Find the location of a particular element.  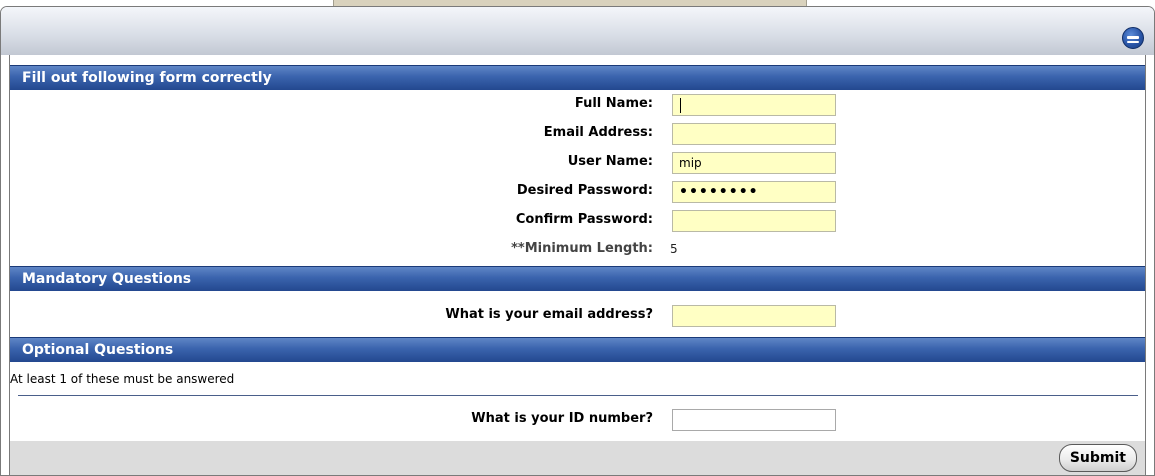

confirm-password-field is located at coordinates (754, 221).